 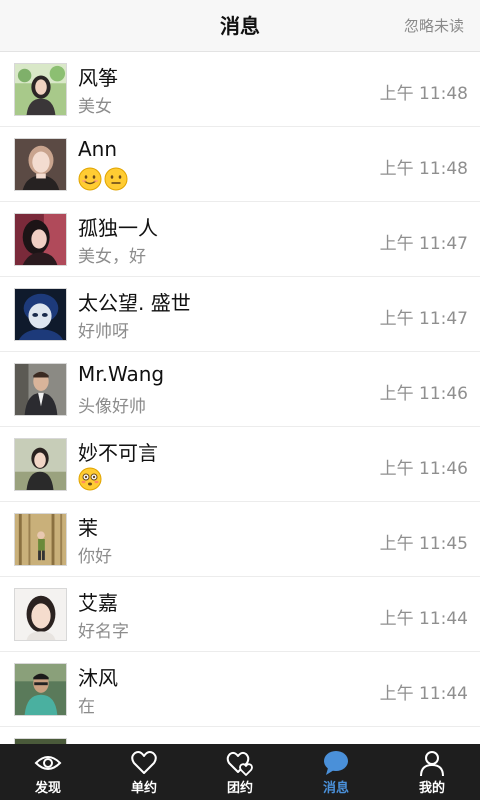 I want to click on contact-name: 茉, so click(x=88, y=528).